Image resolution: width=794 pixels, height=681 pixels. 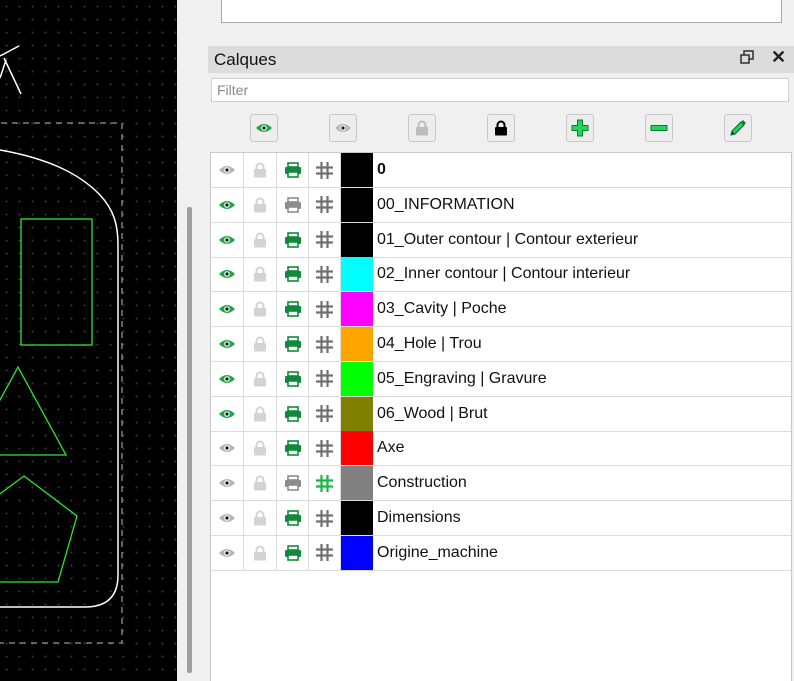 I want to click on show-all-layers-button, so click(x=264, y=128).